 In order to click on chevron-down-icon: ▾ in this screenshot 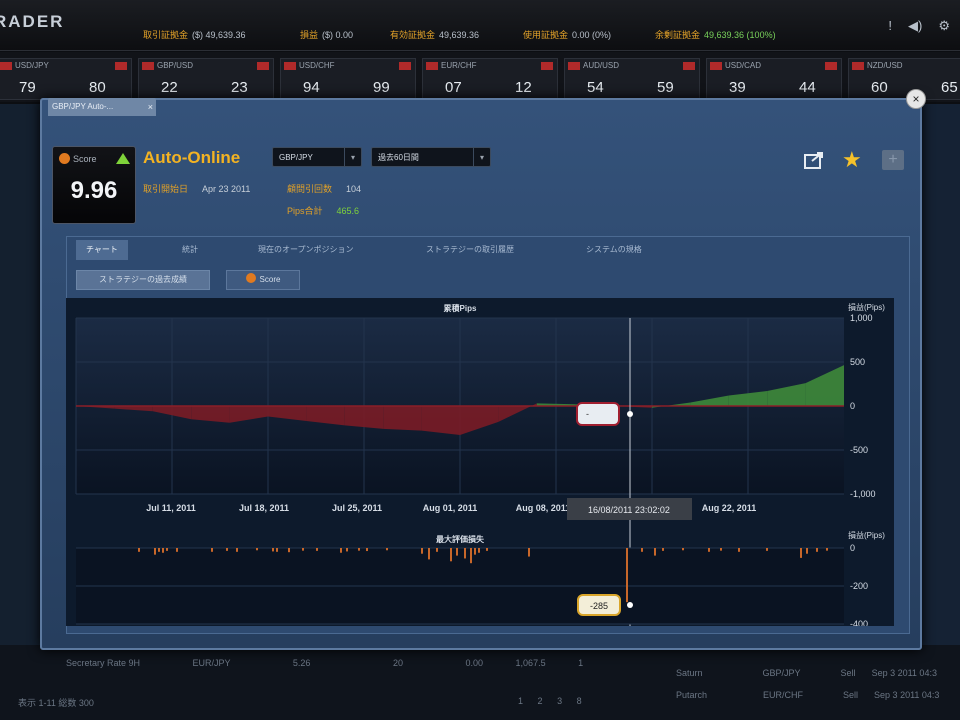, I will do `click(481, 157)`.